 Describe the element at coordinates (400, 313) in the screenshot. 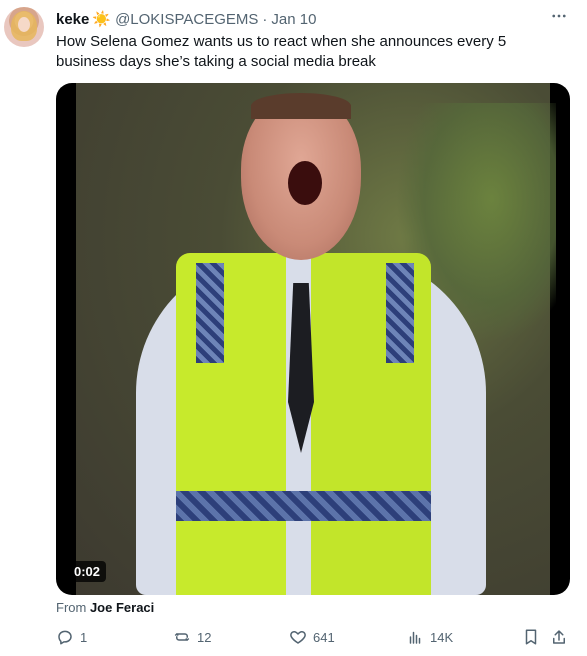

I see `video-vest-check-right` at that location.